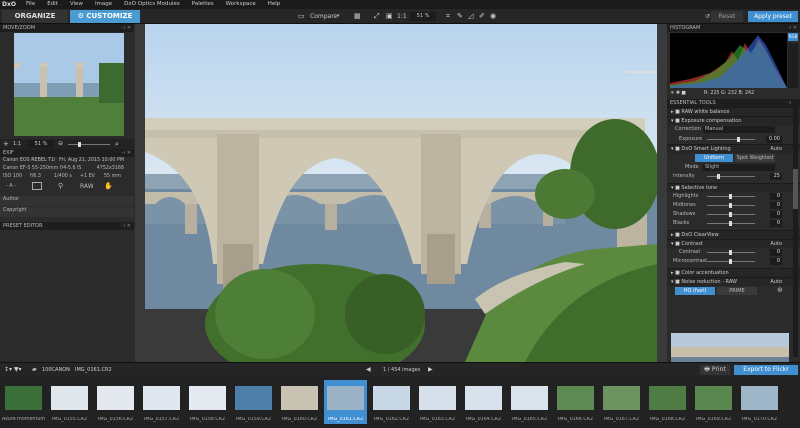 Image resolution: width=800 pixels, height=428 pixels. What do you see at coordinates (67, 28) in the screenshot?
I see `move-zoom-header: MOVE/ZOOM ⊣ ✕` at bounding box center [67, 28].